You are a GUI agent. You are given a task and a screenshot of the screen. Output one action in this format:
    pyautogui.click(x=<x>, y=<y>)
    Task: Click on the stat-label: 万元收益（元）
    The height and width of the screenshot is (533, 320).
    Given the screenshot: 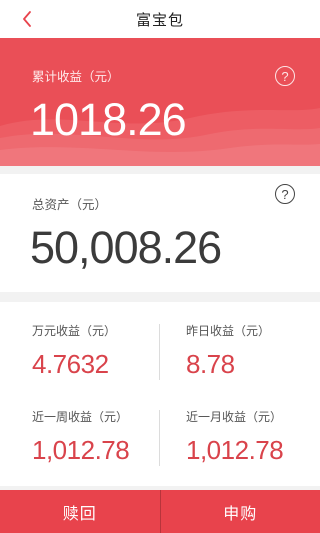 What is the action you would take?
    pyautogui.click(x=74, y=331)
    